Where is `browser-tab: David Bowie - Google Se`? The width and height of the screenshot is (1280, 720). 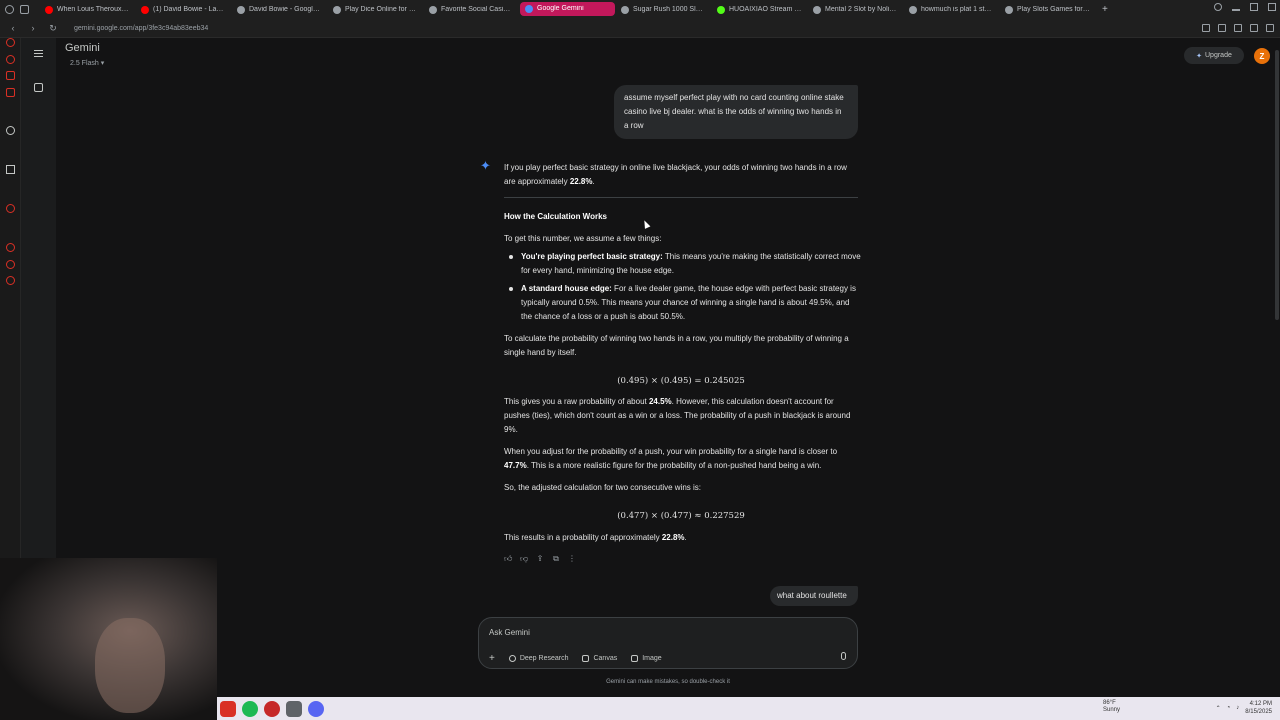 browser-tab: David Bowie - Google Se is located at coordinates (279, 10).